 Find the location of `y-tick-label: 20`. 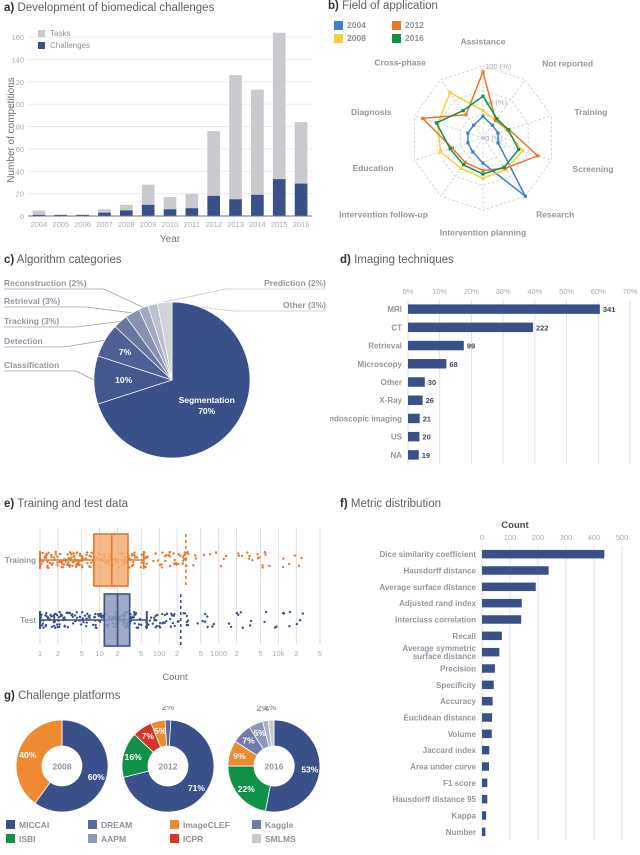

y-tick-label: 20 is located at coordinates (20, 194).